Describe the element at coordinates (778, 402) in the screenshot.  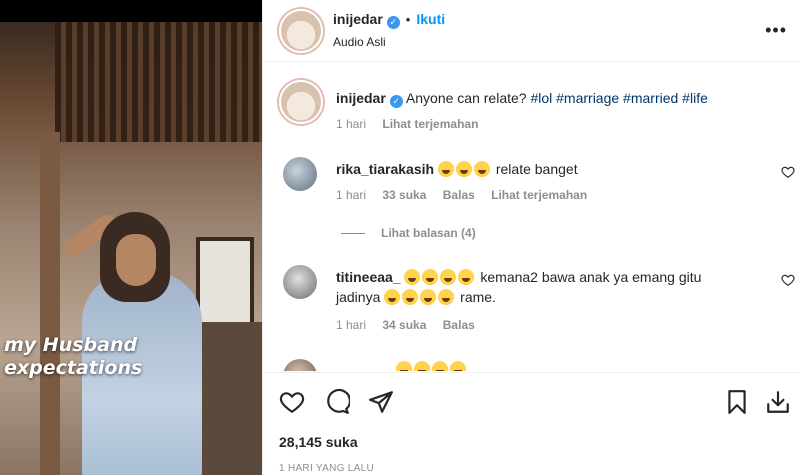
I see `download-icon` at that location.